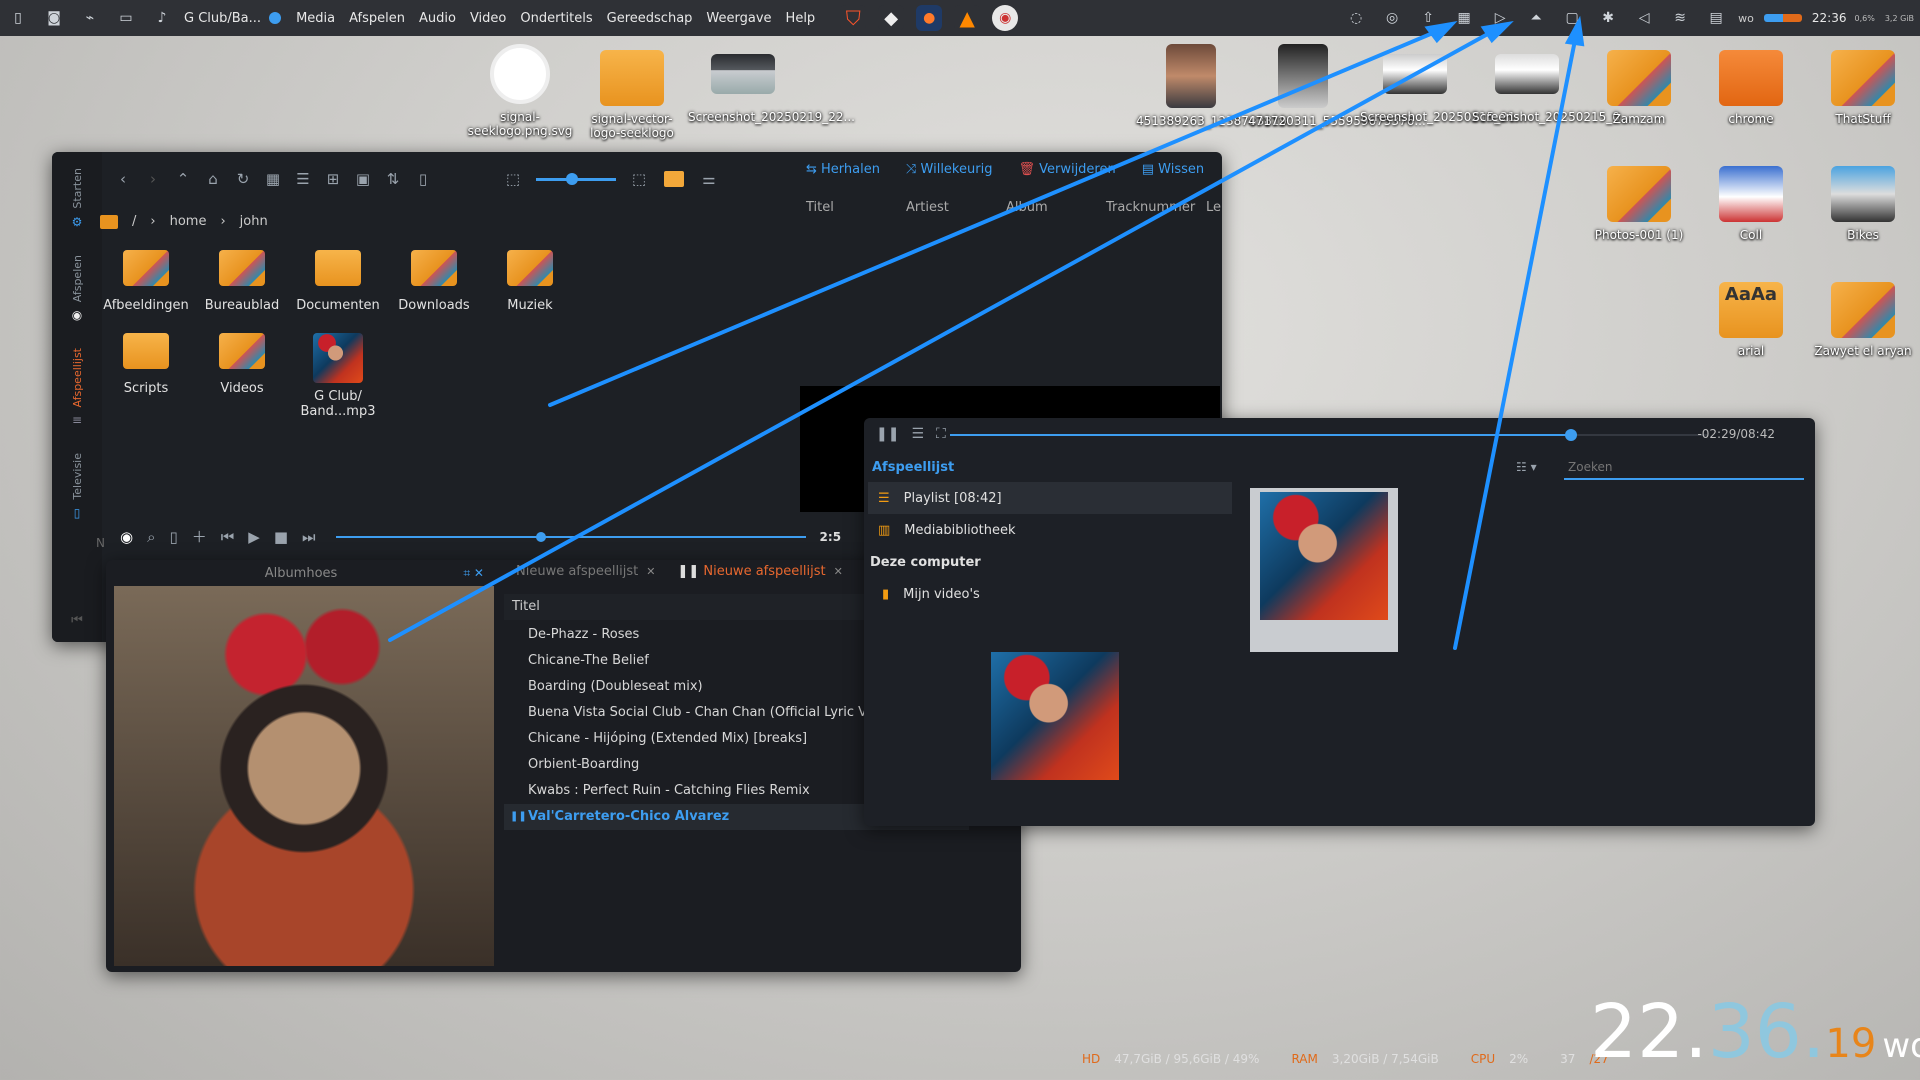 Image resolution: width=1920 pixels, height=1080 pixels. I want to click on vlc-search, so click(1684, 468).